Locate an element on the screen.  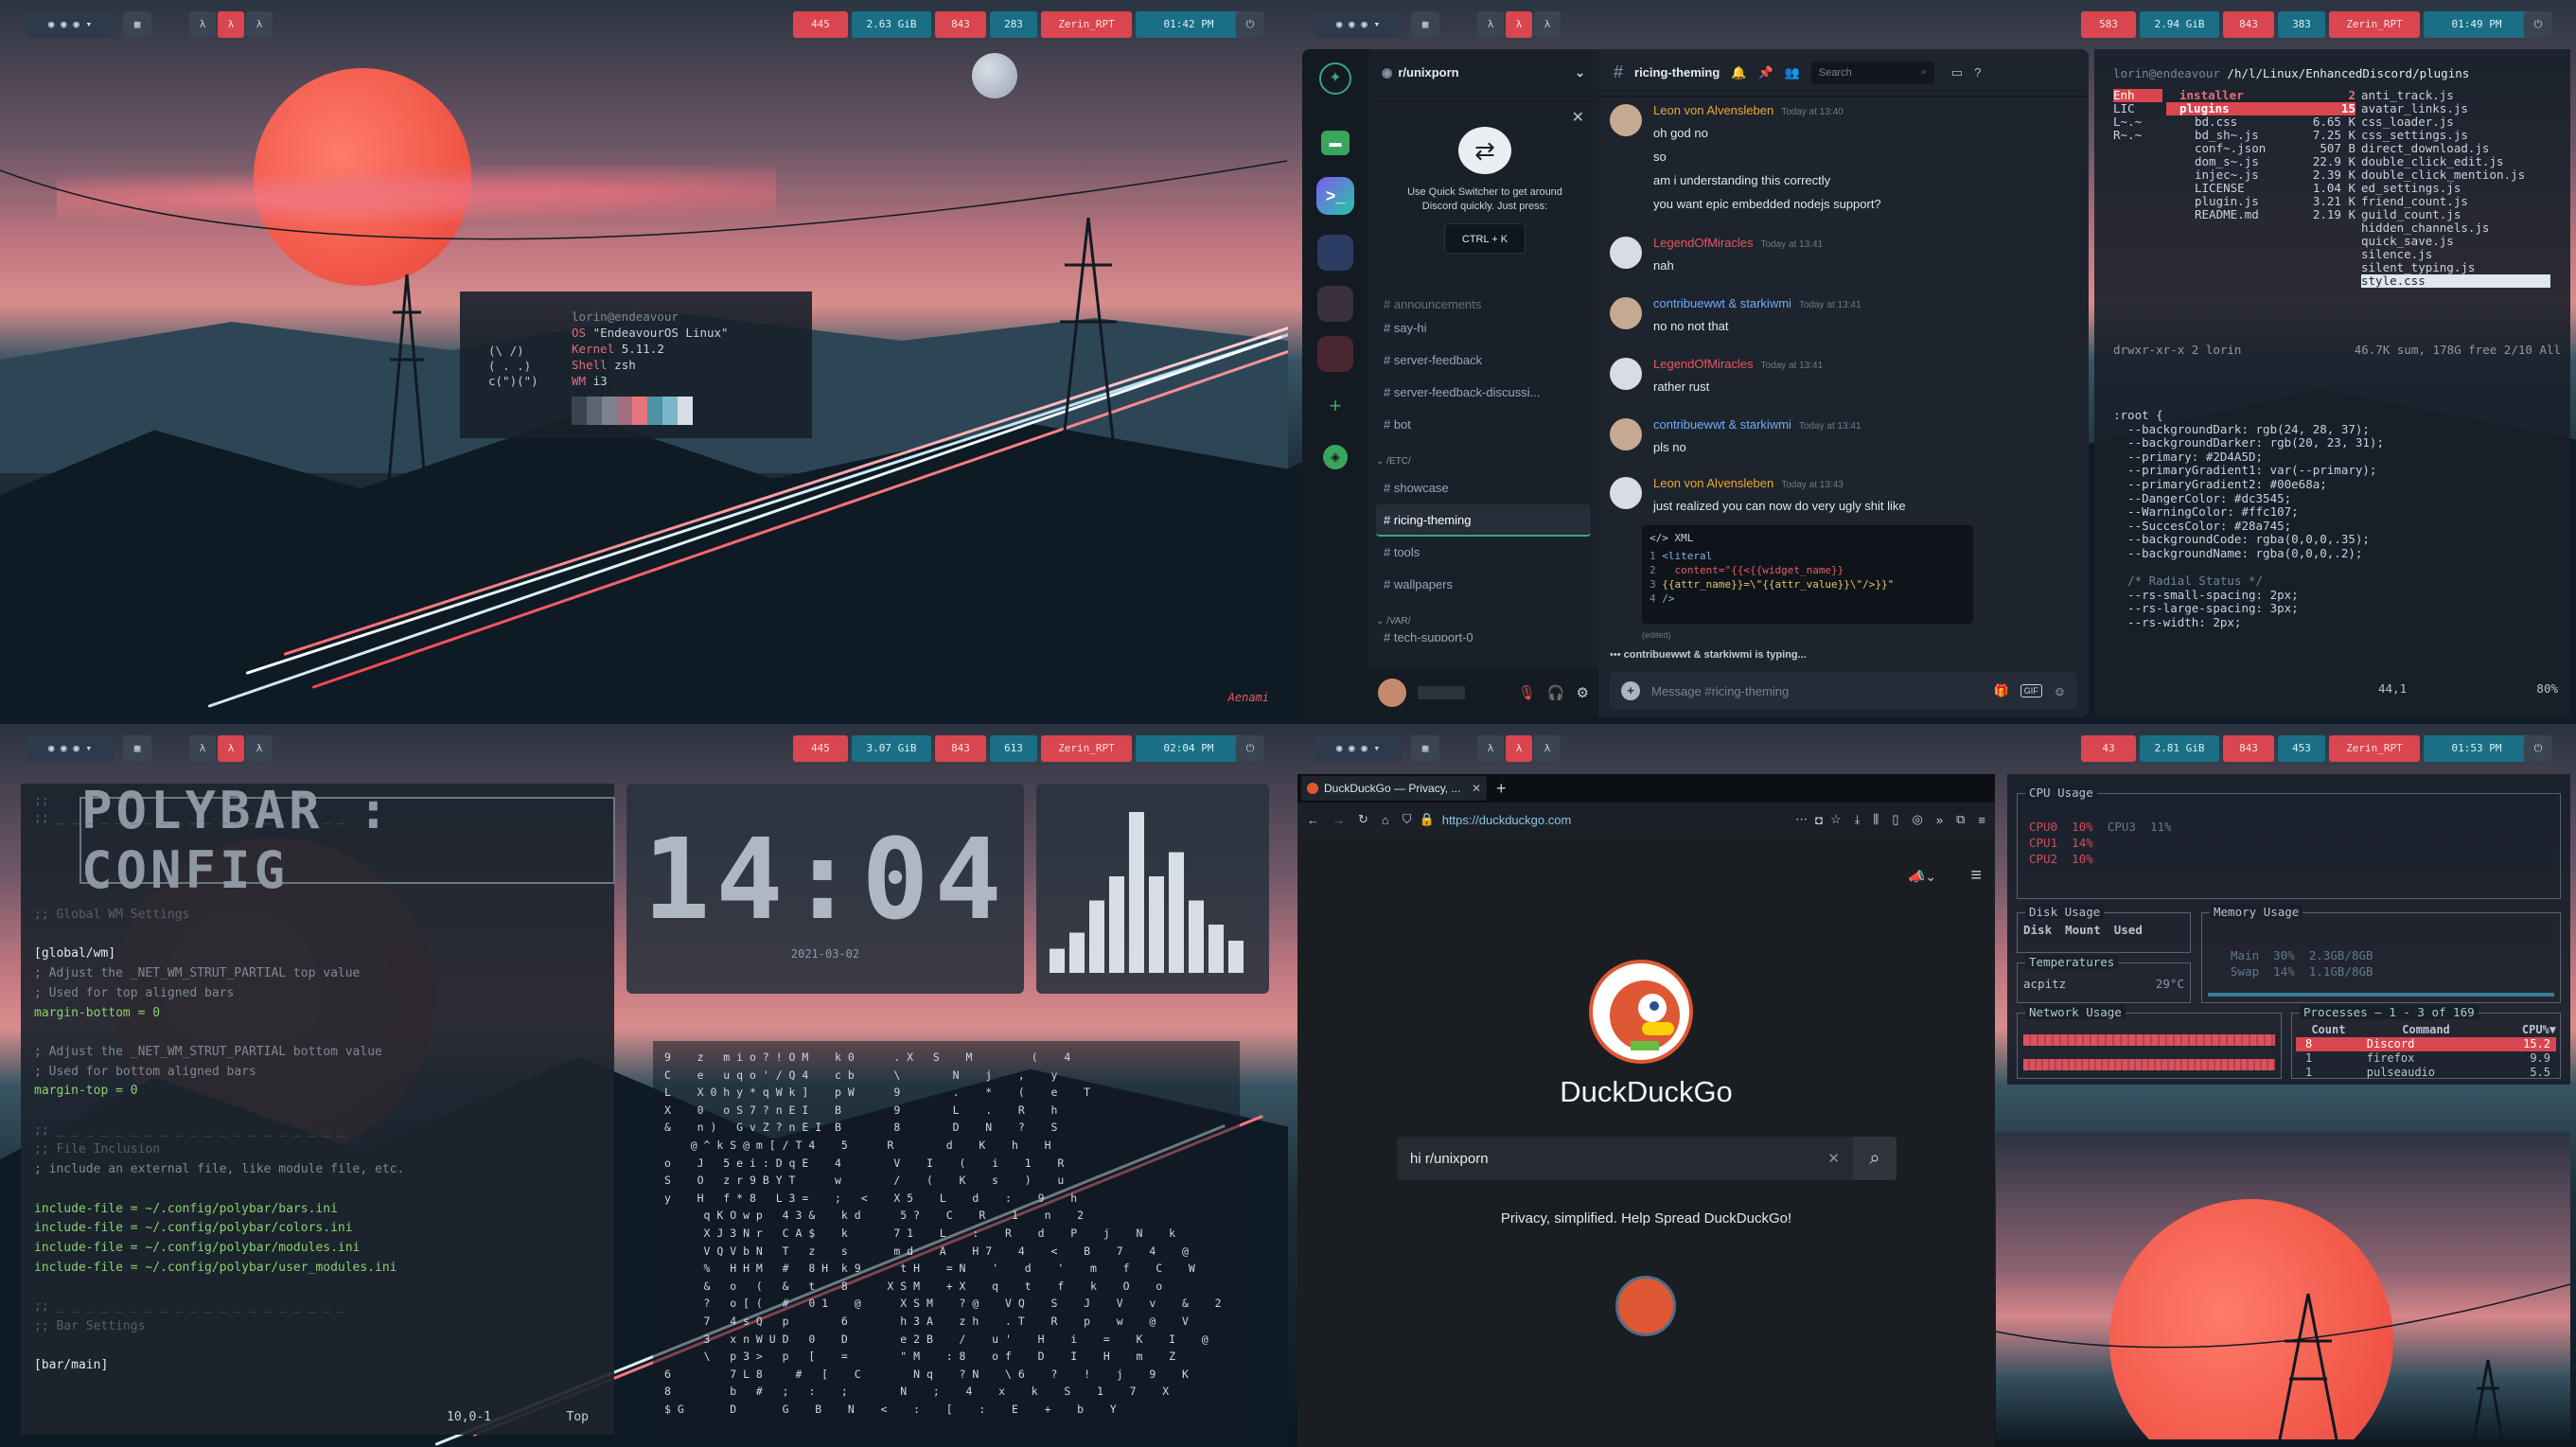
folder-icon: ▬ is located at coordinates (1335, 143).